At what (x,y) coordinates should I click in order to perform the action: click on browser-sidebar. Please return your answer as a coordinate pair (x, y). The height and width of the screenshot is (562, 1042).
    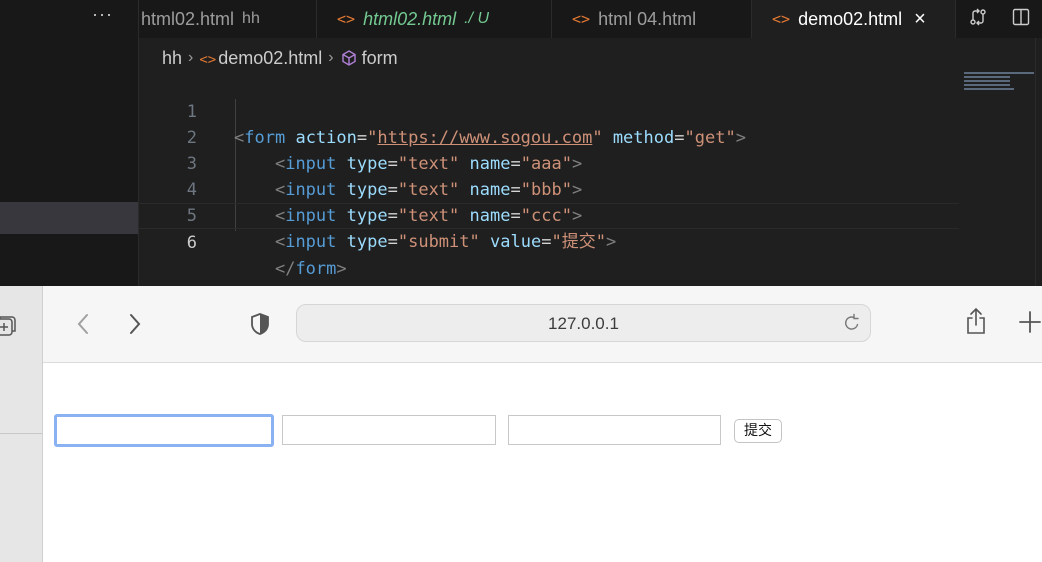
    Looking at the image, I should click on (21, 424).